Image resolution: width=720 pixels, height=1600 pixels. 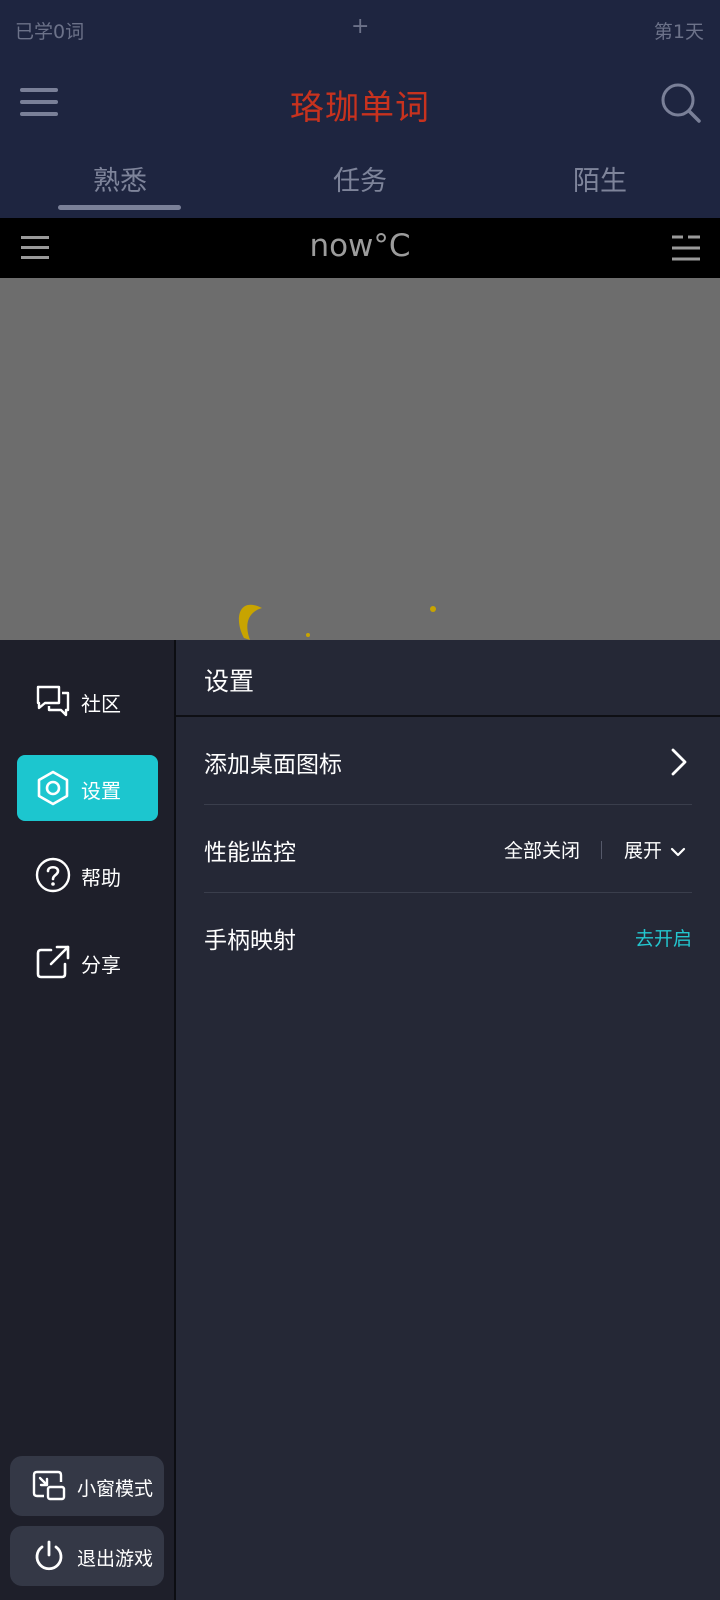 What do you see at coordinates (360, 178) in the screenshot?
I see `tab-tasks: 任务` at bounding box center [360, 178].